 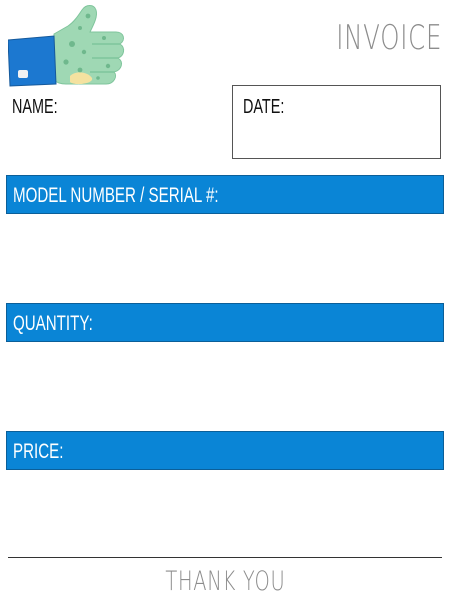 I want to click on quantity-label: QUANTITY:, so click(x=53, y=323).